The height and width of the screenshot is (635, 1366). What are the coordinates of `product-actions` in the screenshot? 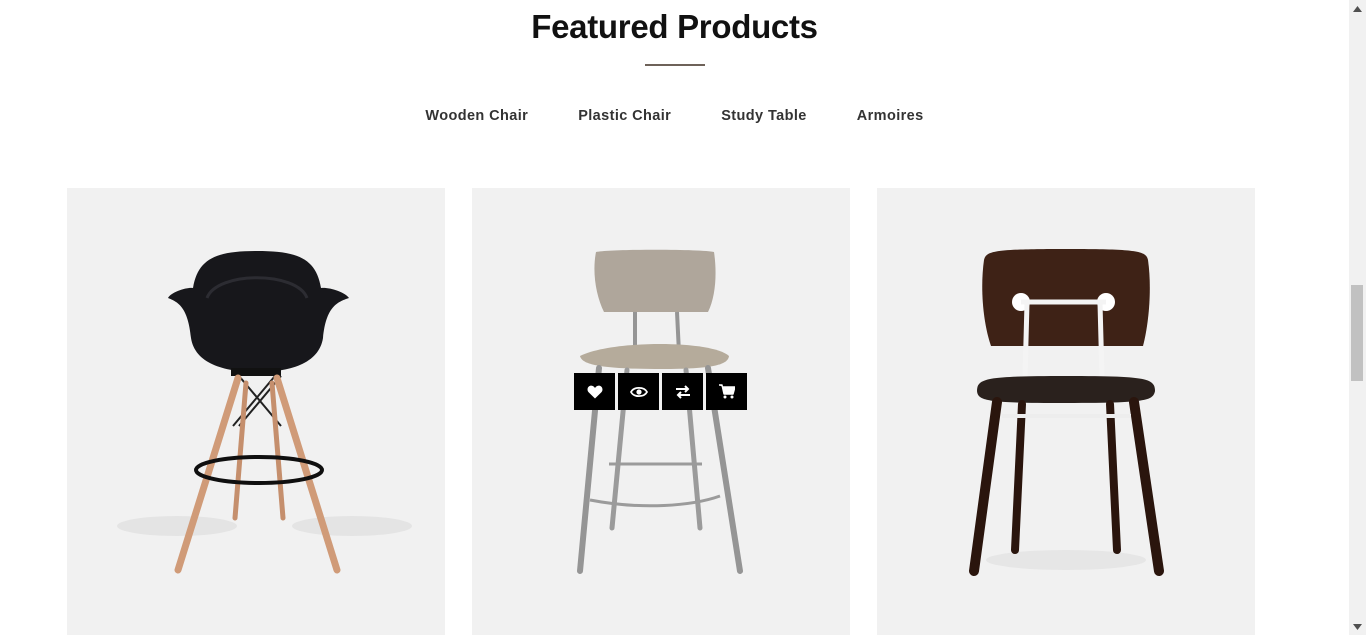 It's located at (660, 391).